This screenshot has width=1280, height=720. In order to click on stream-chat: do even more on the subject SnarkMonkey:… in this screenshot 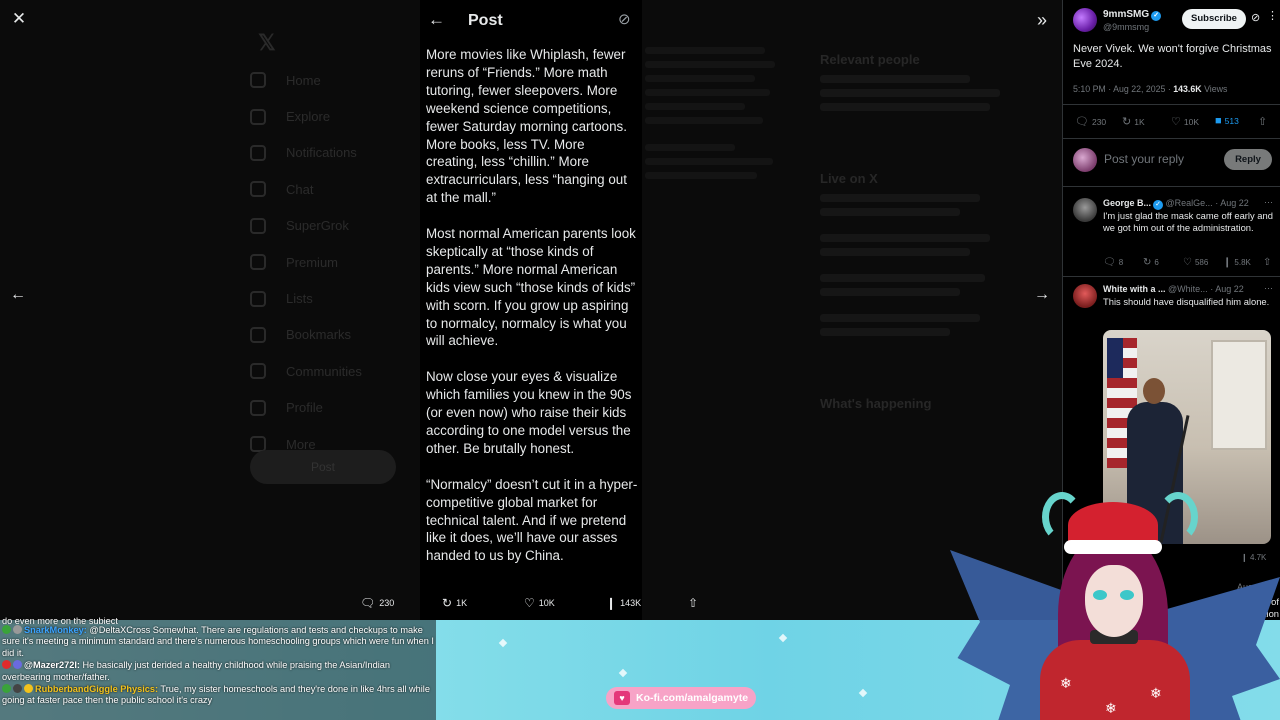, I will do `click(218, 668)`.